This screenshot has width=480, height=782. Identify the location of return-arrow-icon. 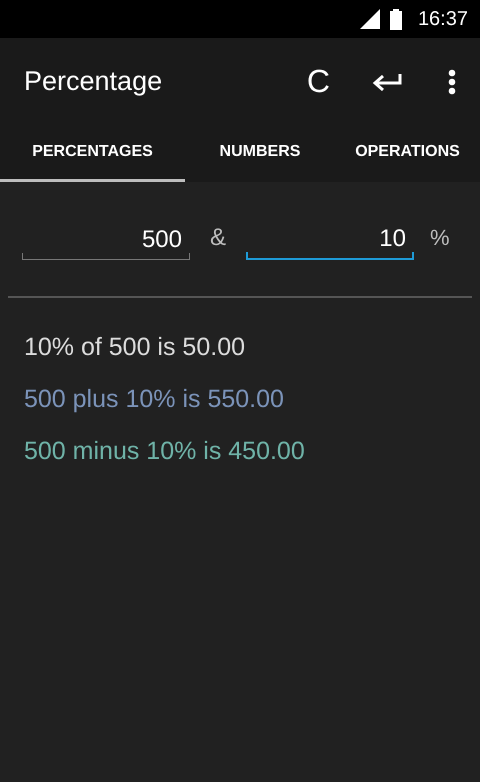
(387, 82).